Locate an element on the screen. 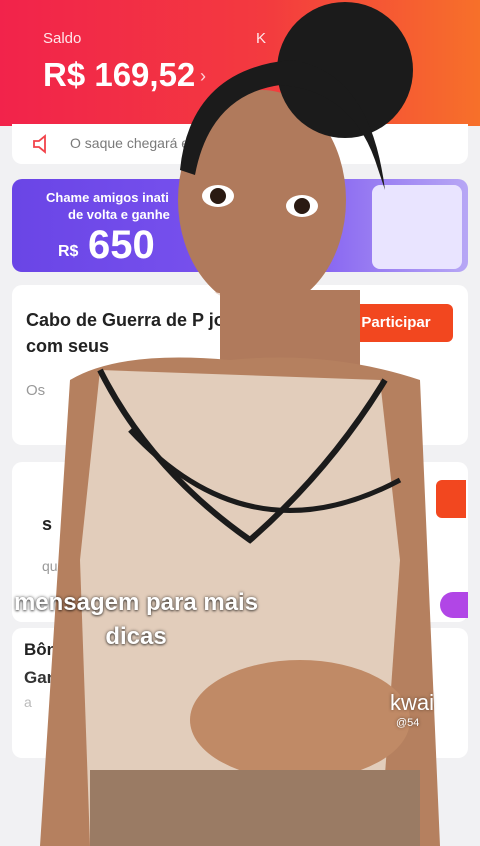 This screenshot has width=480, height=846. banner-amount: 650 is located at coordinates (121, 245).